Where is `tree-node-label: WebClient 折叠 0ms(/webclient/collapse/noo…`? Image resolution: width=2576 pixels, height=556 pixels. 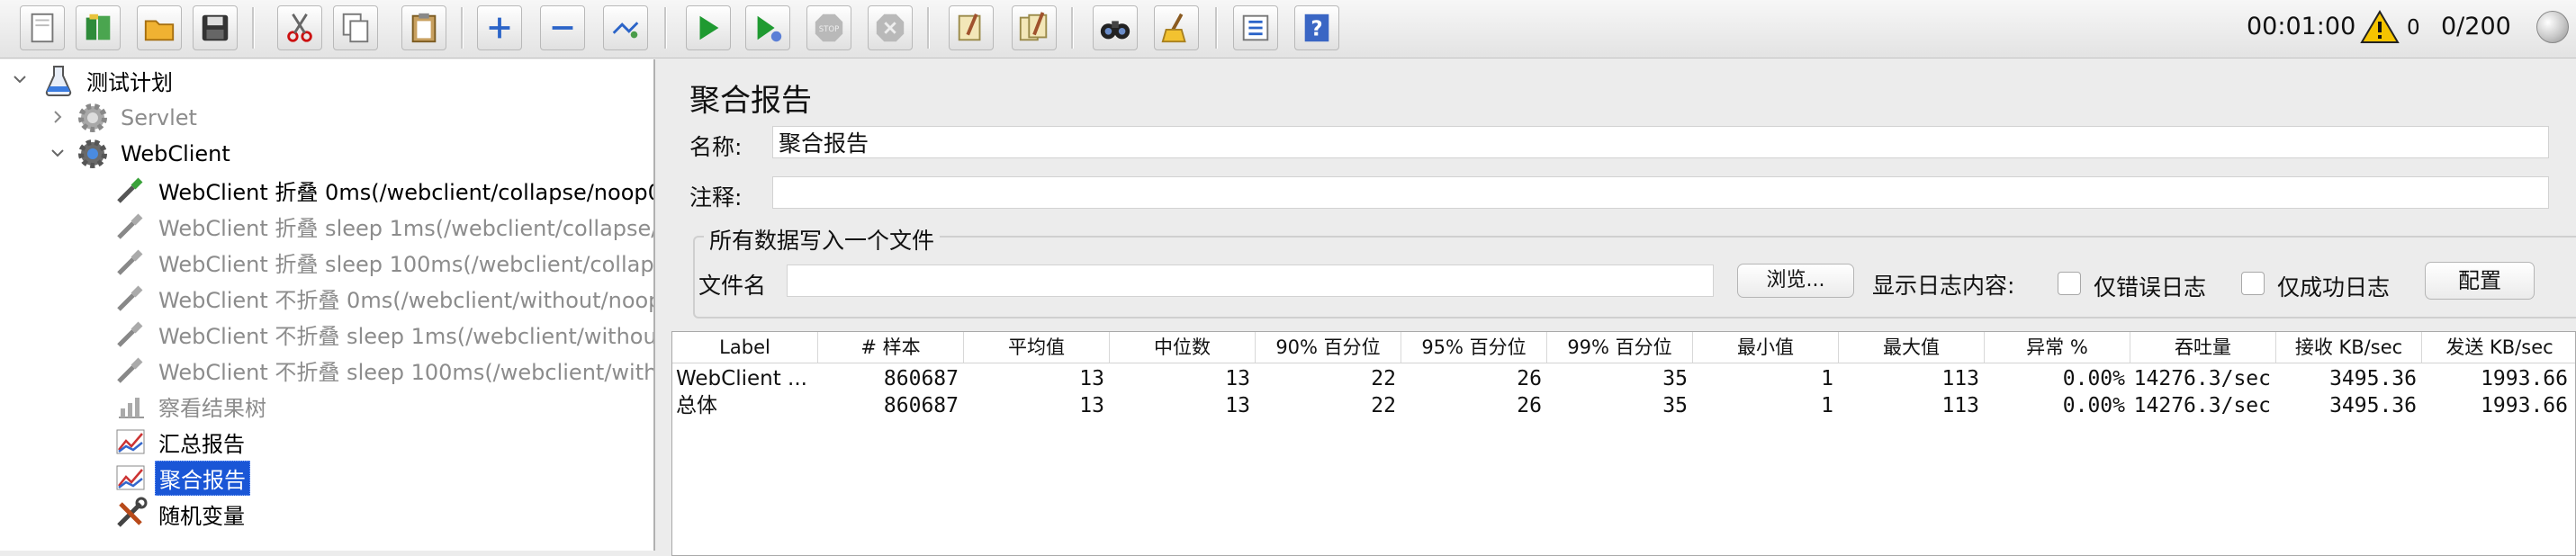 tree-node-label: WebClient 折叠 0ms(/webclient/collapse/noo… is located at coordinates (406, 192).